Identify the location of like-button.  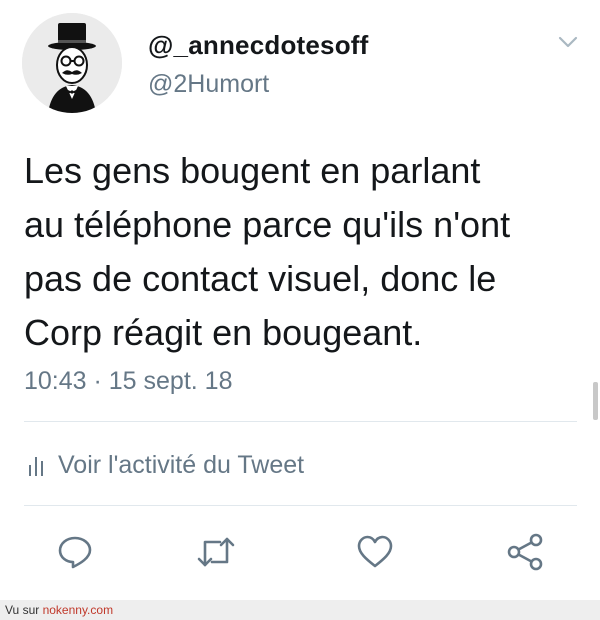
(375, 552).